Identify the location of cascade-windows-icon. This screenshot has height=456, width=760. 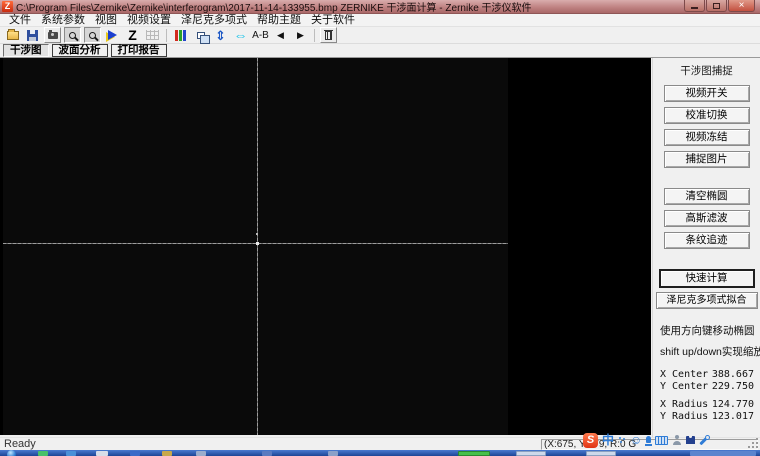
(203, 37).